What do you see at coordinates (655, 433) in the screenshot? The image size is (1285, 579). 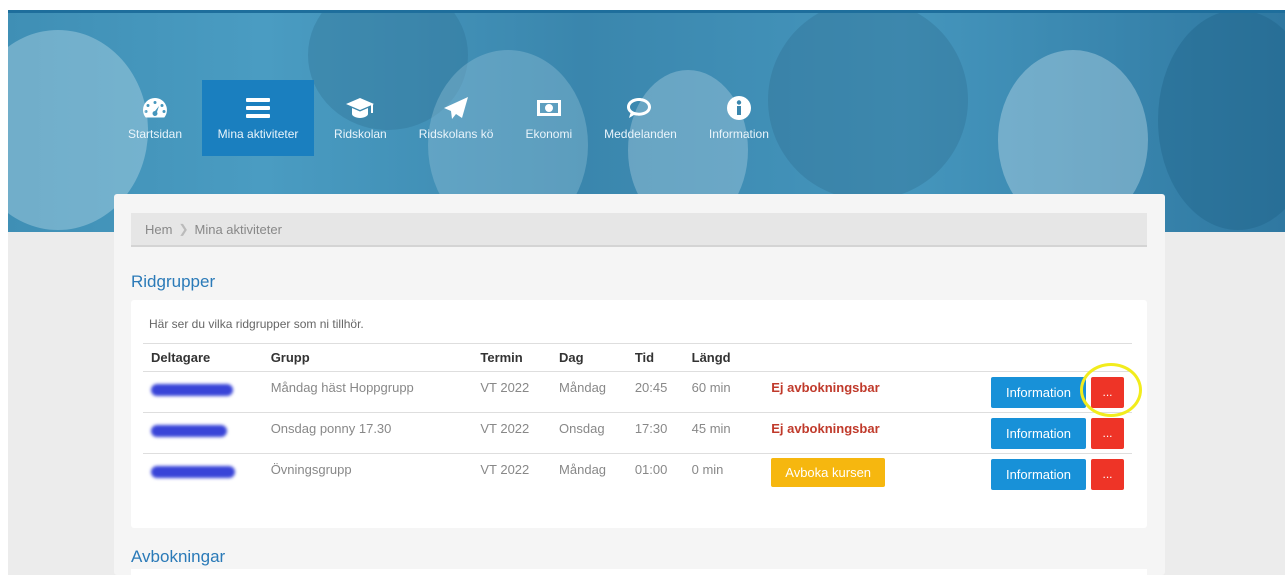 I see `cell-tid: 17:30` at bounding box center [655, 433].